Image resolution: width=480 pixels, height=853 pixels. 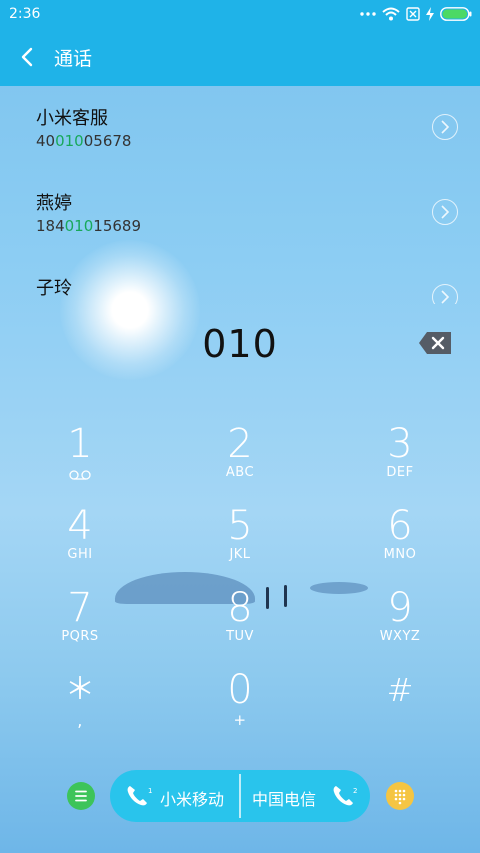 I want to click on contact-result: 小米客服 4001005678, so click(x=240, y=128).